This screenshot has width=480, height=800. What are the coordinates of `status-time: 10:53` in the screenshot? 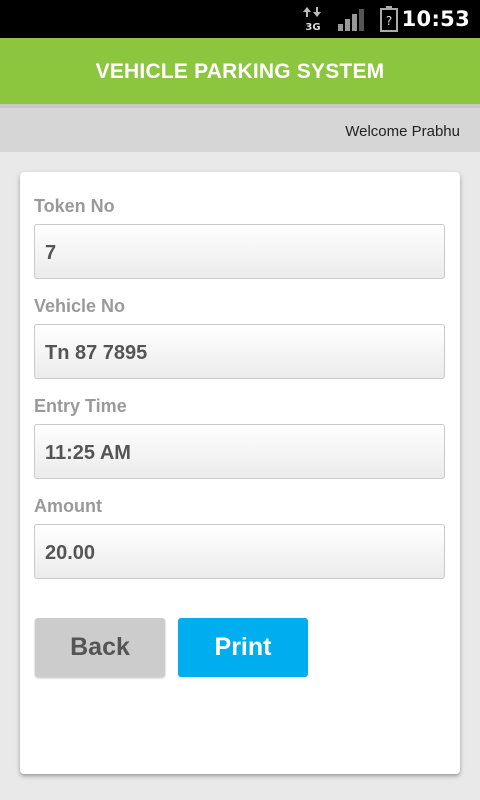 It's located at (435, 19).